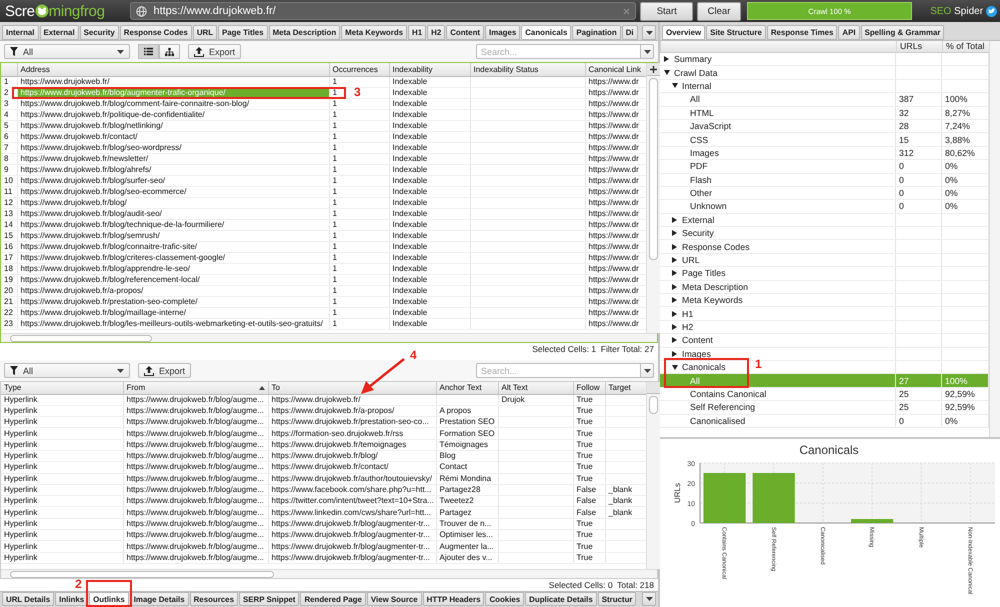 The image size is (1000, 607). I want to click on table-cell: https://www.drujokweb.fr/blog/apprendre-le-seo/, so click(173, 268).